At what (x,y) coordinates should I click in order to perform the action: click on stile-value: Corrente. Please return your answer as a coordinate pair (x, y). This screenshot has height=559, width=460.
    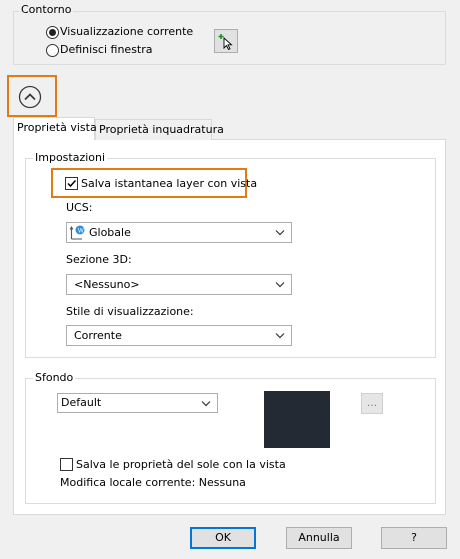
    Looking at the image, I should click on (98, 335).